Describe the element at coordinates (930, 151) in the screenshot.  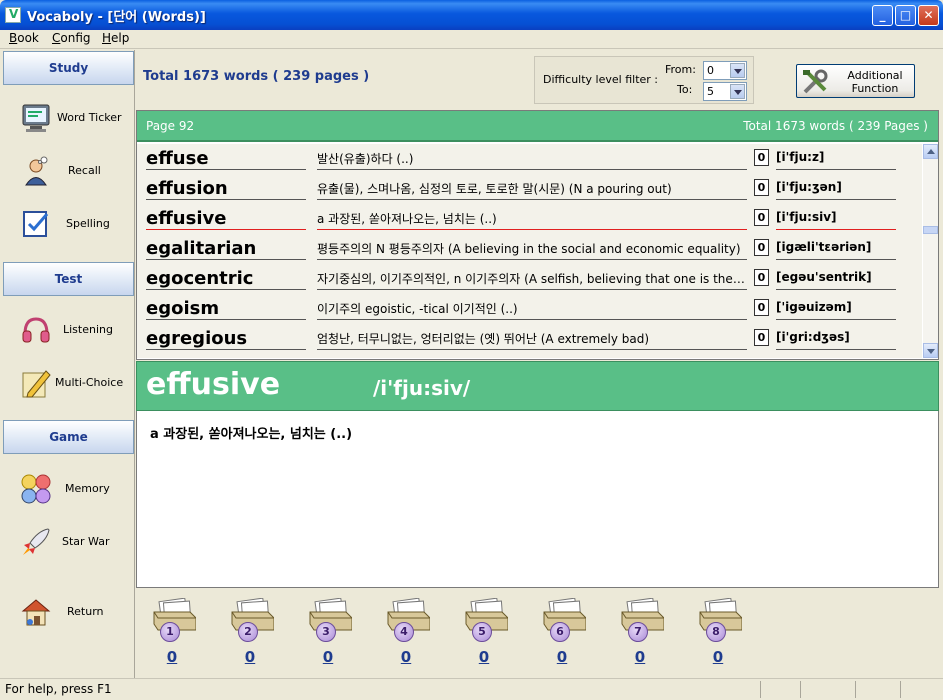
I see `scroll-up-icon` at that location.